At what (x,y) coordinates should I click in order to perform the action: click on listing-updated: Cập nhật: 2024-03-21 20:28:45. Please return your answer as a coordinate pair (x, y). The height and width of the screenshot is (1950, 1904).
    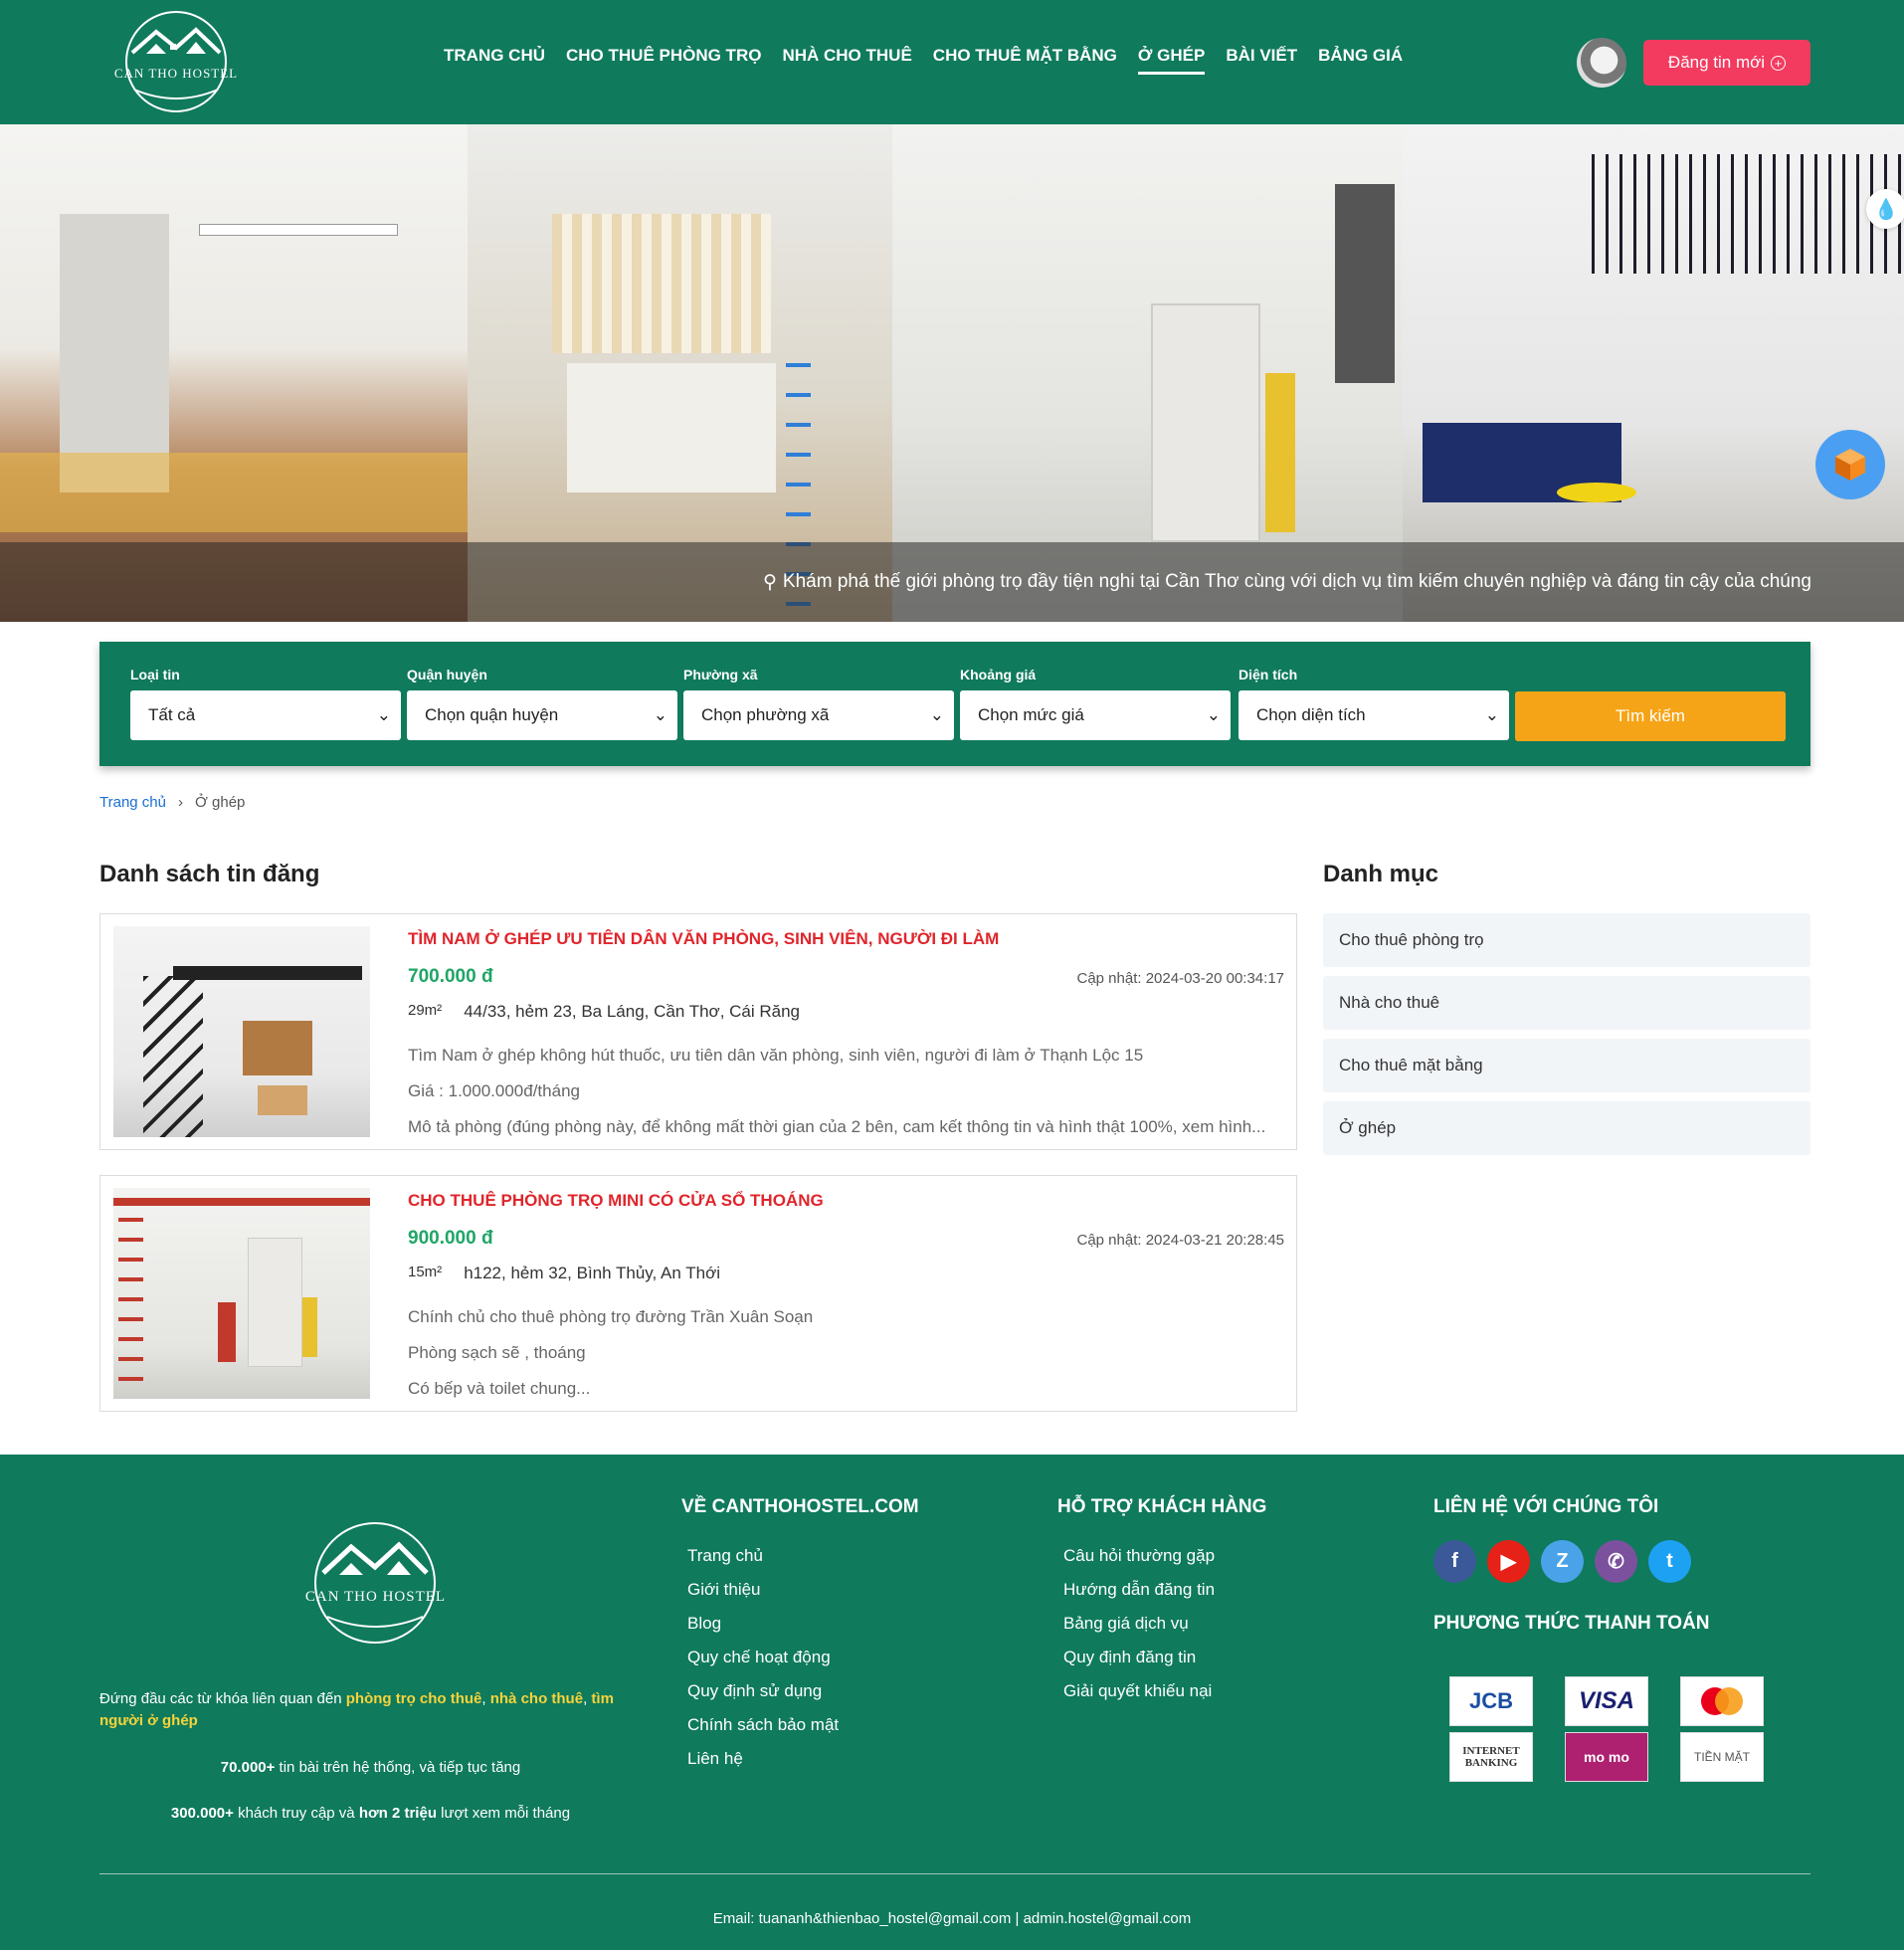
    Looking at the image, I should click on (1180, 1240).